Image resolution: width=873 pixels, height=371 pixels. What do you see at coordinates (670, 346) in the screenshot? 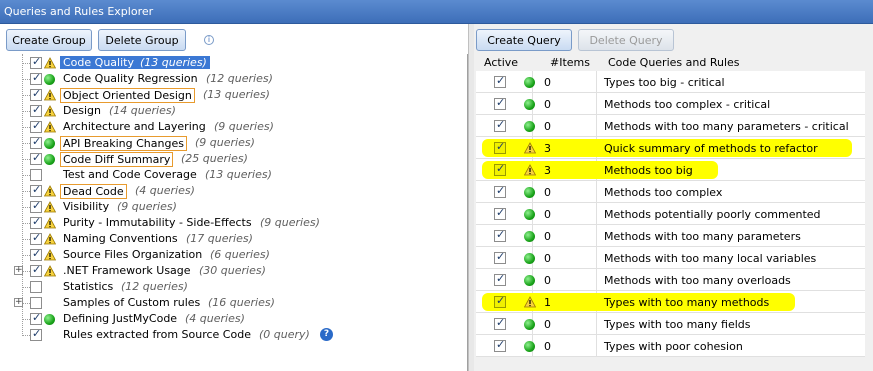
I see `query-row: 0 Types with poor cohesion` at bounding box center [670, 346].